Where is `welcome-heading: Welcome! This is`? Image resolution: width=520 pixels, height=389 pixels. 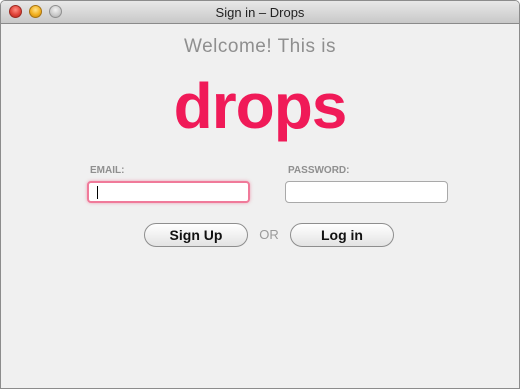
welcome-heading: Welcome! This is is located at coordinates (260, 46).